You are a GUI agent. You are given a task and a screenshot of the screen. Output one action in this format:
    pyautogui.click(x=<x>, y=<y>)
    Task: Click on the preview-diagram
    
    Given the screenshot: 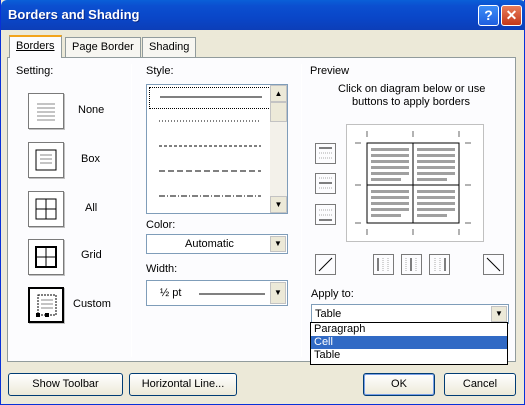 What is the action you would take?
    pyautogui.click(x=415, y=183)
    